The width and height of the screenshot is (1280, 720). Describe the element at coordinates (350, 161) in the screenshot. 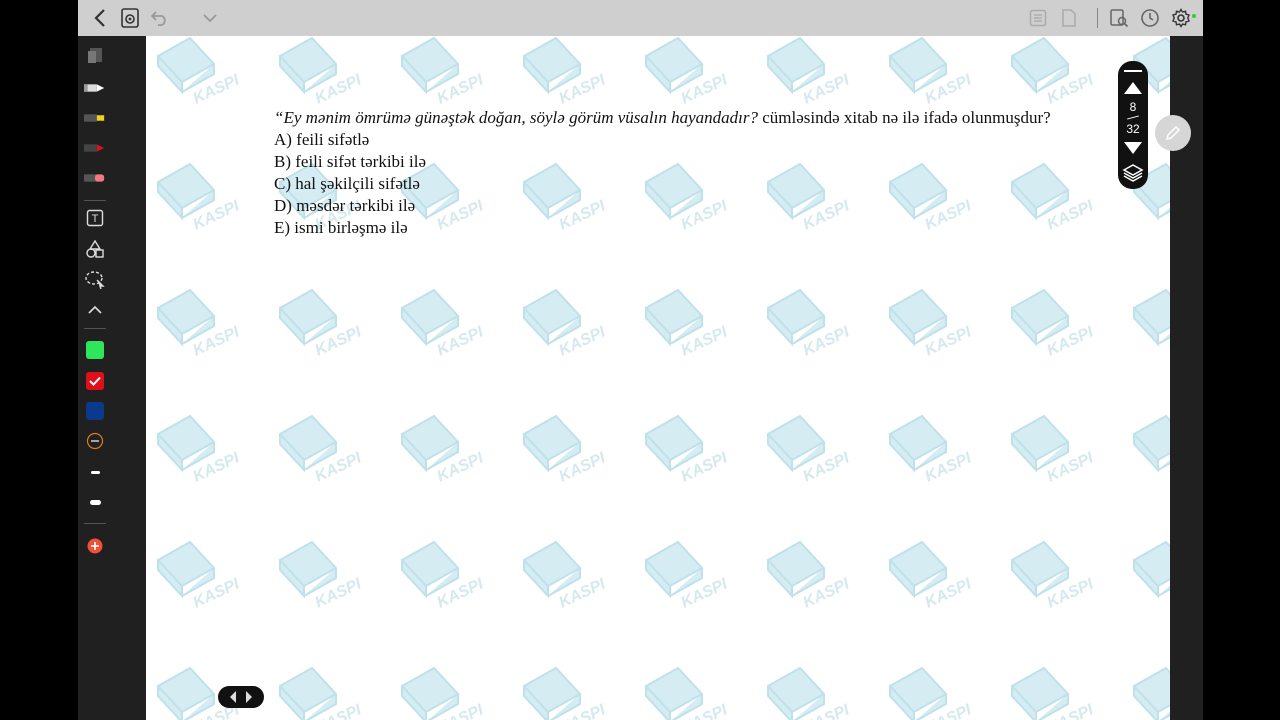

I see `answer-option-b: B) feili sifət tərkibi ilə` at that location.